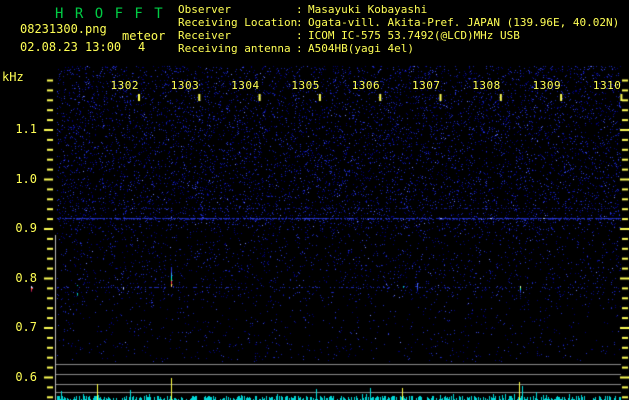 This screenshot has height=400, width=629. What do you see at coordinates (238, 22) in the screenshot?
I see `info-label: Receiving Location` at bounding box center [238, 22].